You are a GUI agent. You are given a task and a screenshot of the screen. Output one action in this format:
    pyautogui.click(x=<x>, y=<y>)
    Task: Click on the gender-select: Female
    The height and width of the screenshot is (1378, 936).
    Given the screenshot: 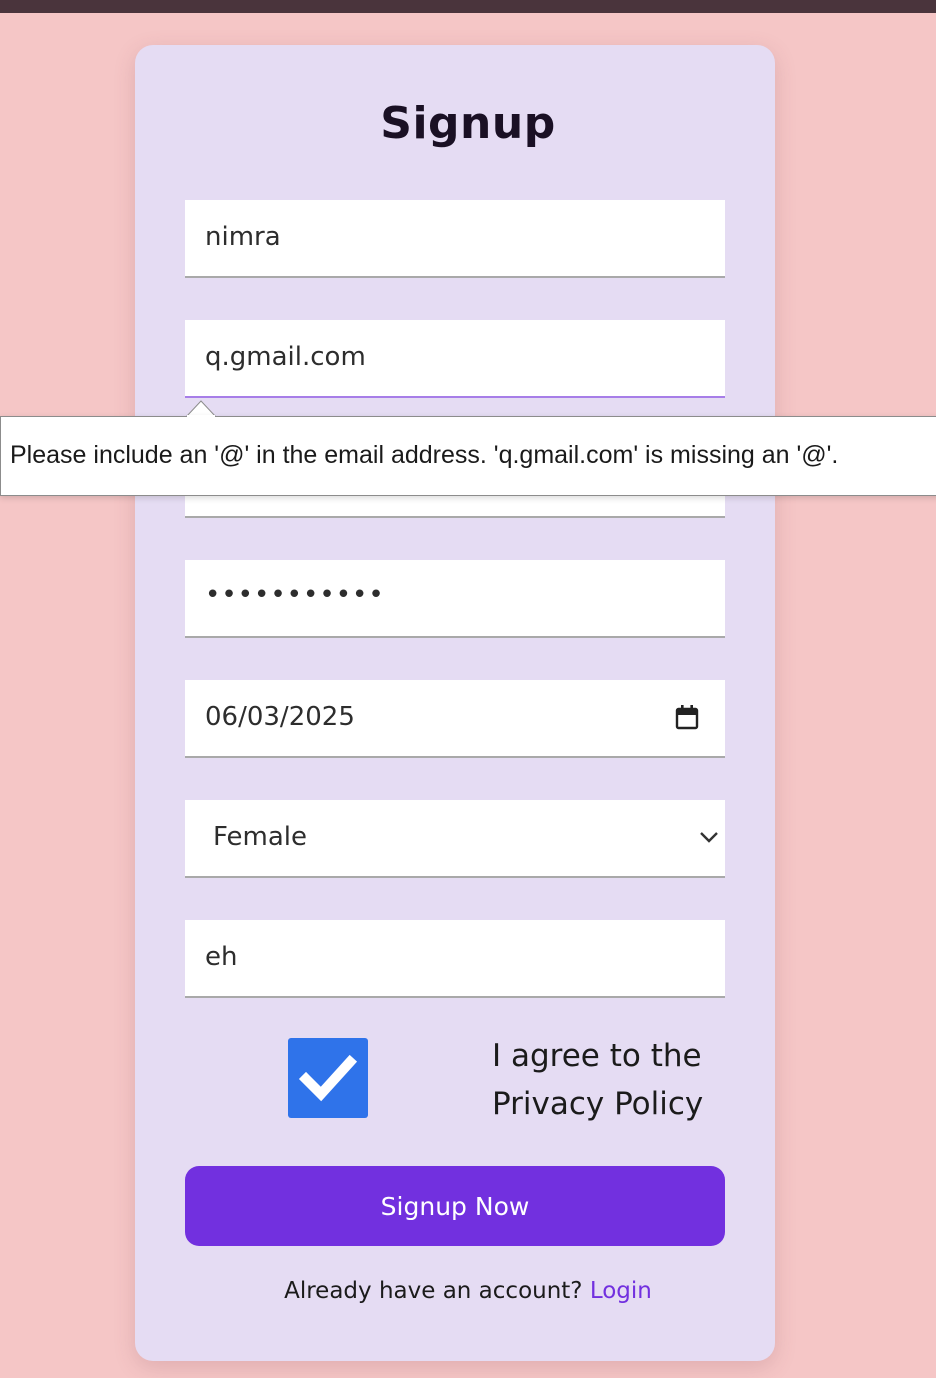 What is the action you would take?
    pyautogui.click(x=455, y=839)
    